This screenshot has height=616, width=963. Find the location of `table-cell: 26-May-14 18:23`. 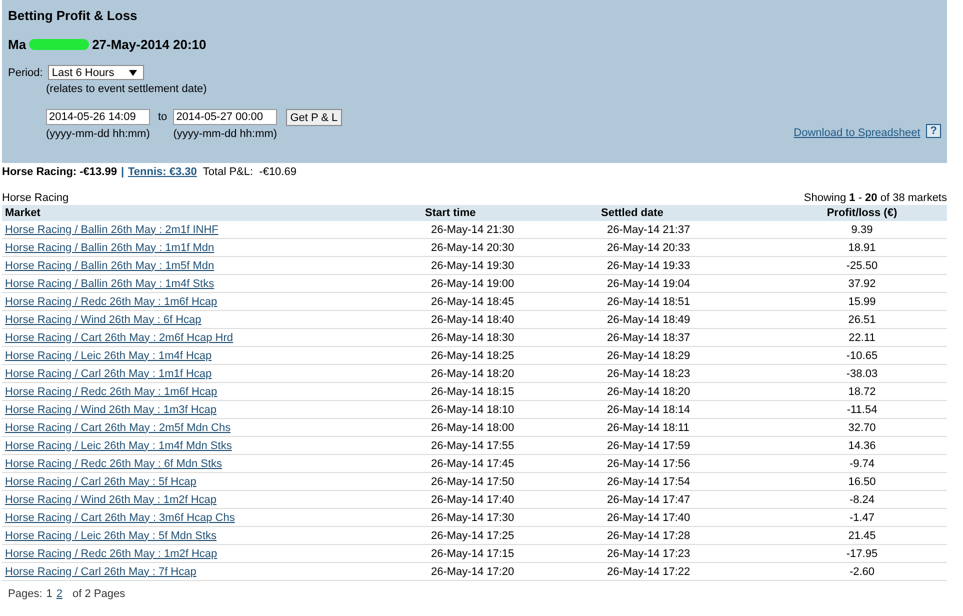

table-cell: 26-May-14 18:23 is located at coordinates (648, 374).